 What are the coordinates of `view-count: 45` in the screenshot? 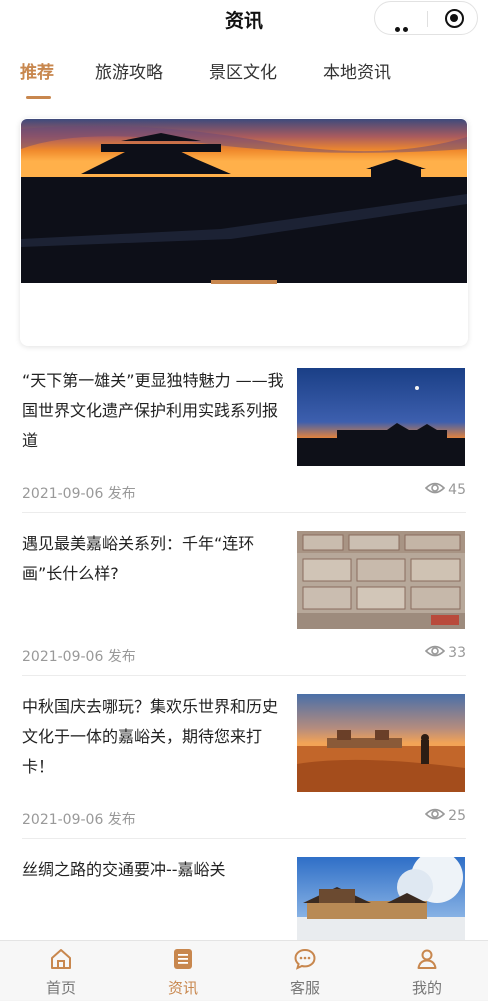 It's located at (445, 490).